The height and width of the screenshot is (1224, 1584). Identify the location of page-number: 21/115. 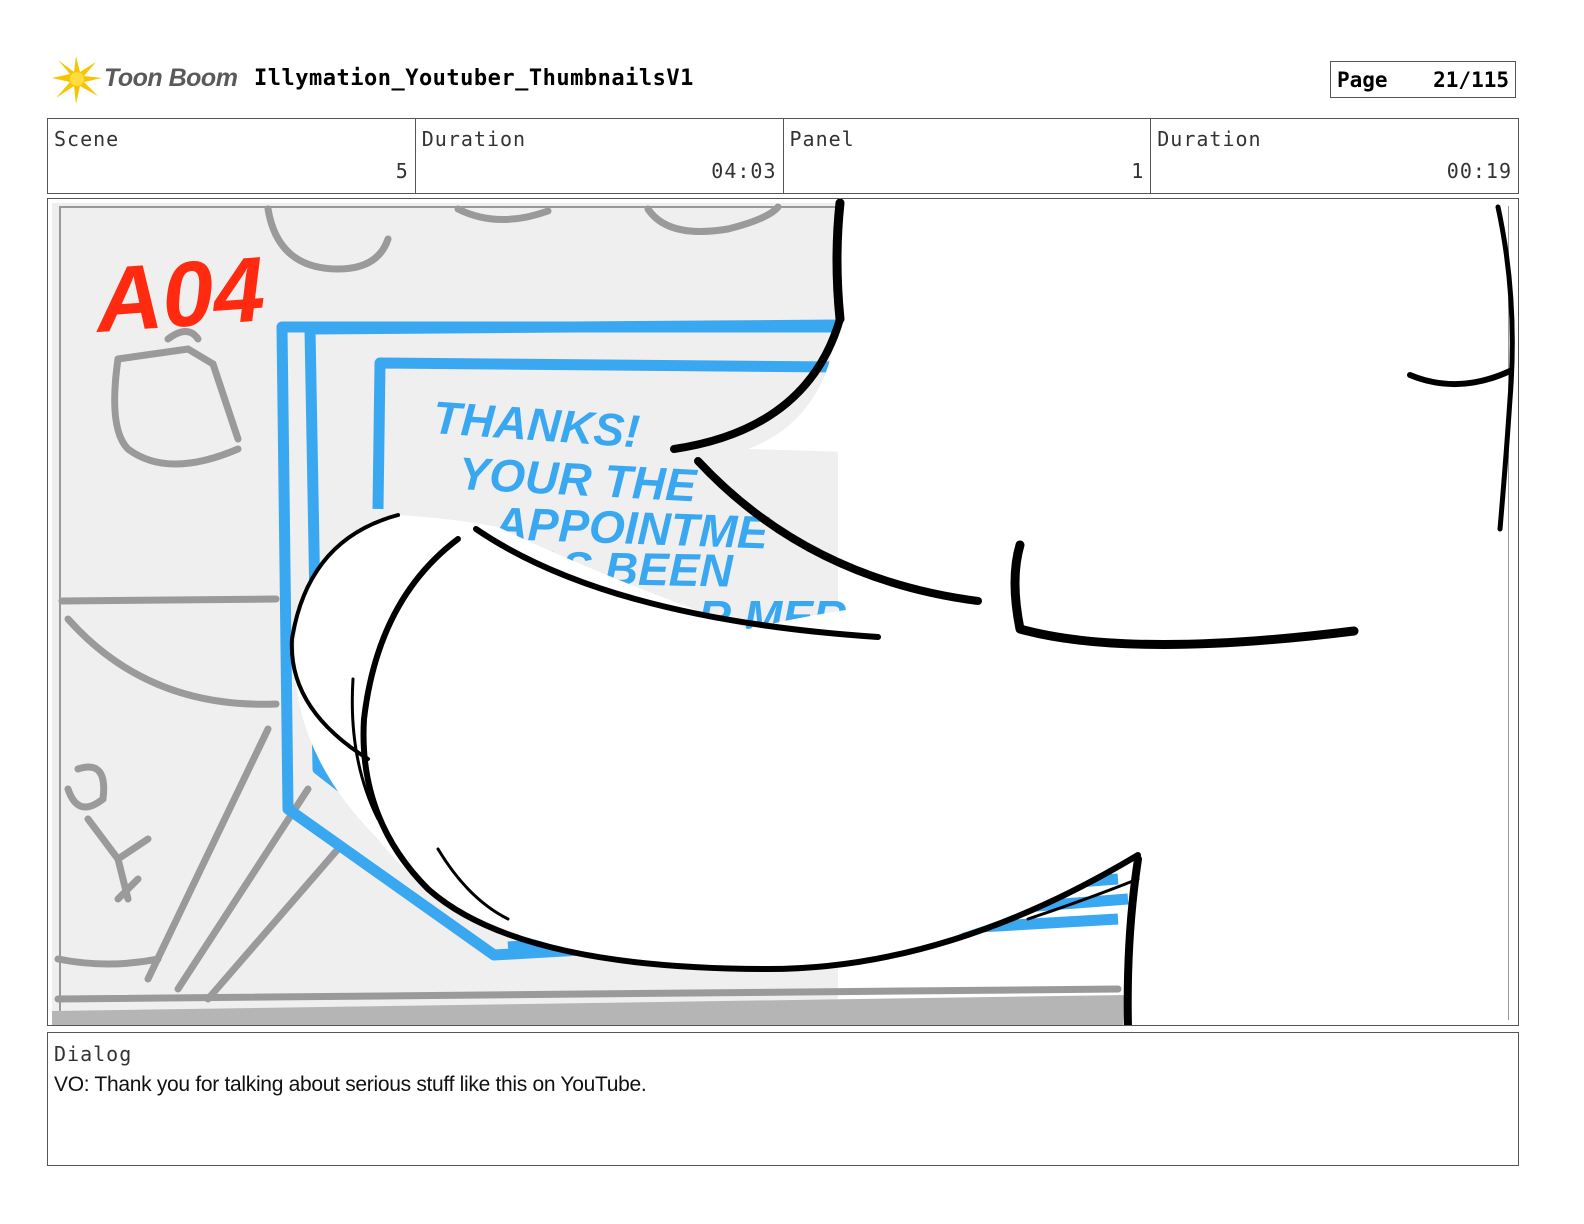
(1471, 80).